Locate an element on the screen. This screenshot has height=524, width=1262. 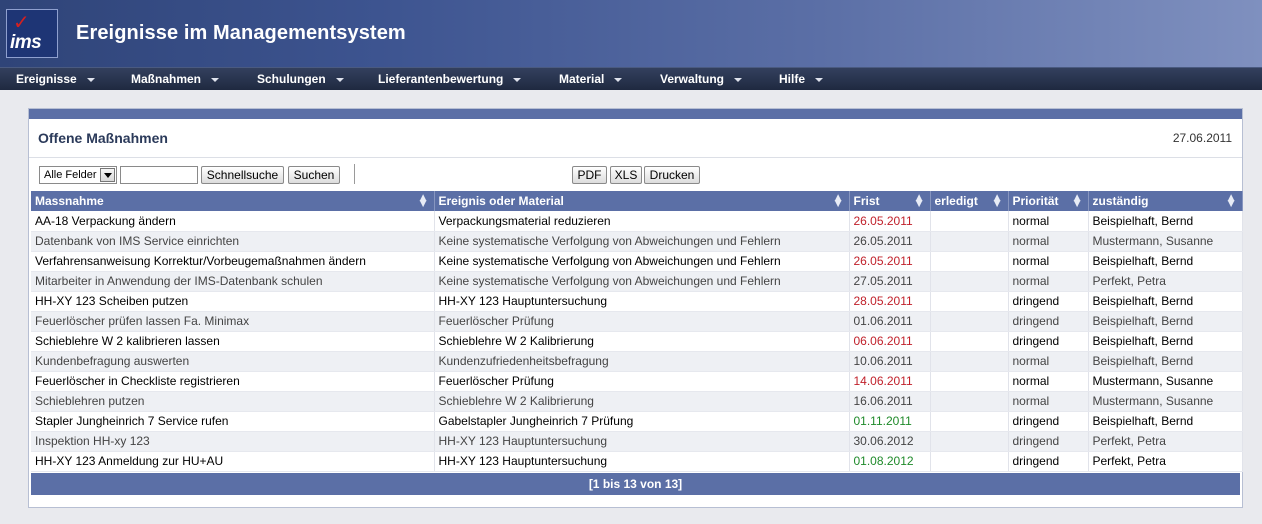
cell-massnahme: HH-XY 123 Scheiben putzen is located at coordinates (233, 301).